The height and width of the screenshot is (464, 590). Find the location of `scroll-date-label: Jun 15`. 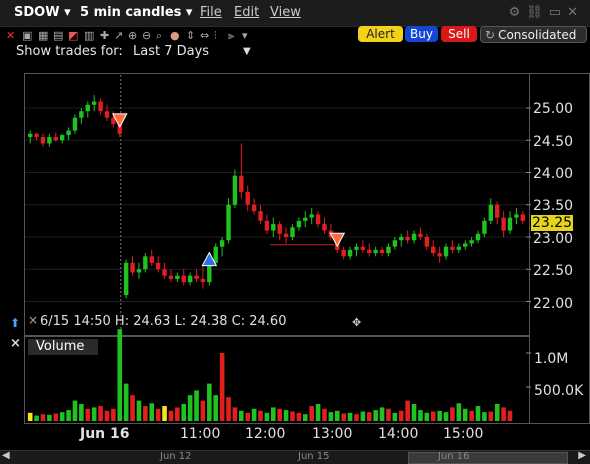

scroll-date-label: Jun 15 is located at coordinates (314, 456).